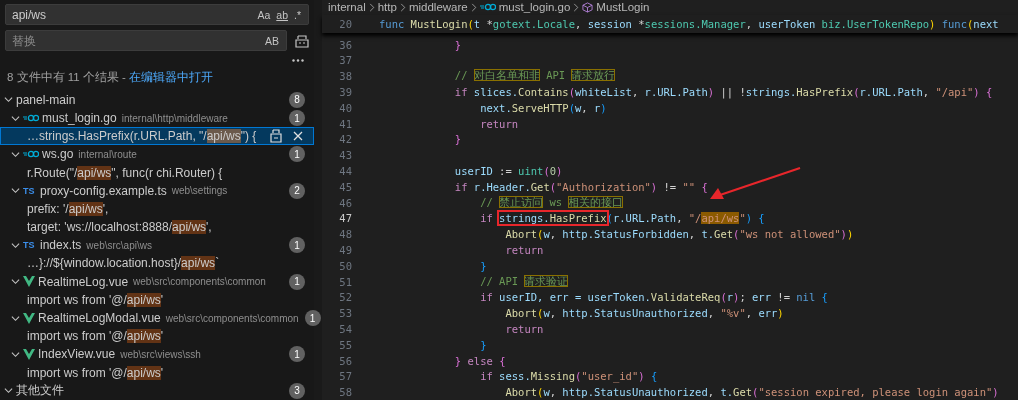 Image resolution: width=1018 pixels, height=400 pixels. I want to click on file-name: proxy-config.example.ts, so click(103, 190).